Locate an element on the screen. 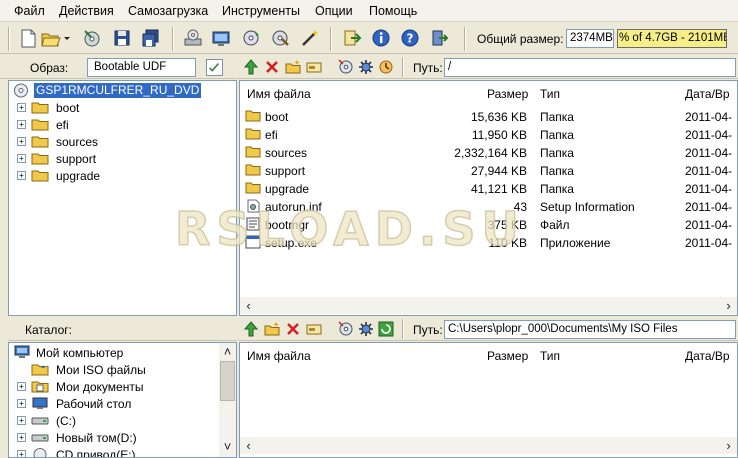 The height and width of the screenshot is (458, 738). tree-item: + boot is located at coordinates (117, 108).